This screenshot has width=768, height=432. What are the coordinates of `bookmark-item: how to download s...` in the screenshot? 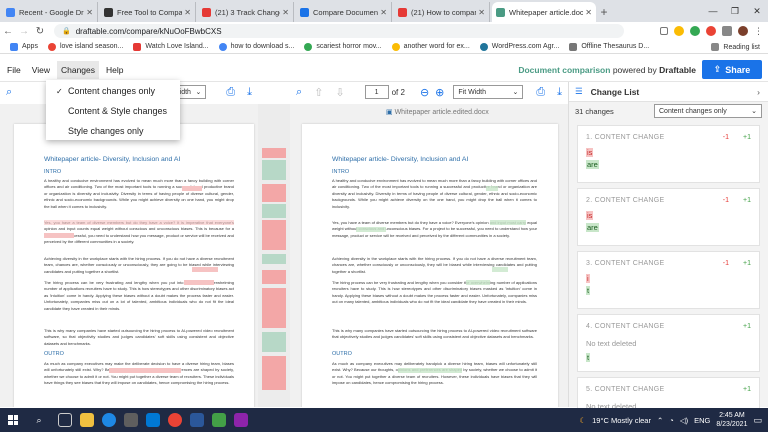 It's located at (256, 46).